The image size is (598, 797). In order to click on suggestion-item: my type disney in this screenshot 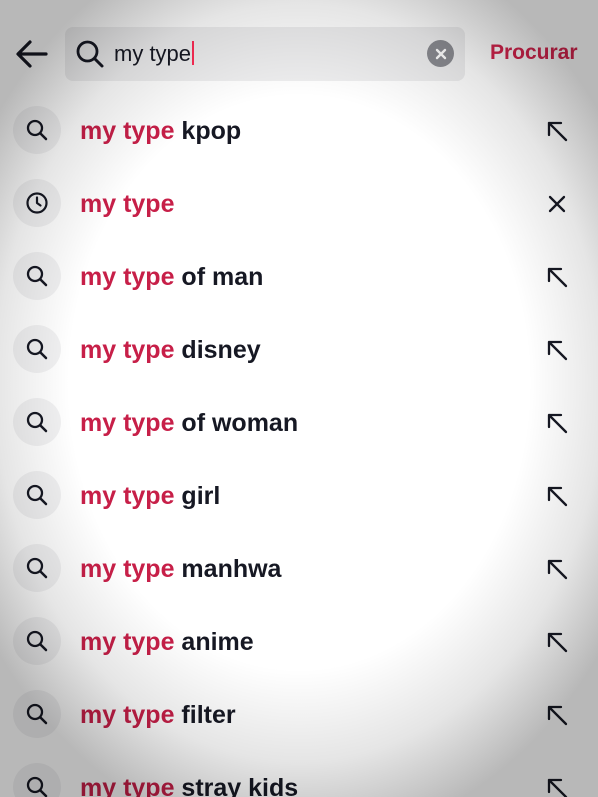, I will do `click(299, 349)`.